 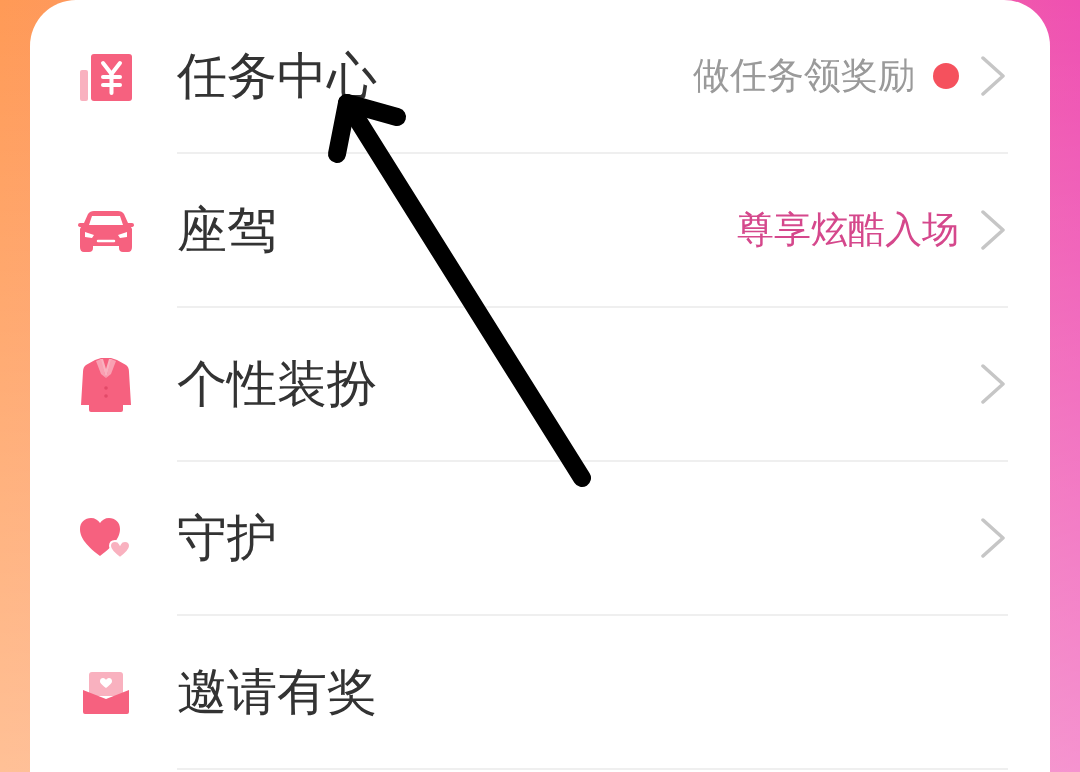 What do you see at coordinates (106, 693) in the screenshot?
I see `envelope-heart-icon` at bounding box center [106, 693].